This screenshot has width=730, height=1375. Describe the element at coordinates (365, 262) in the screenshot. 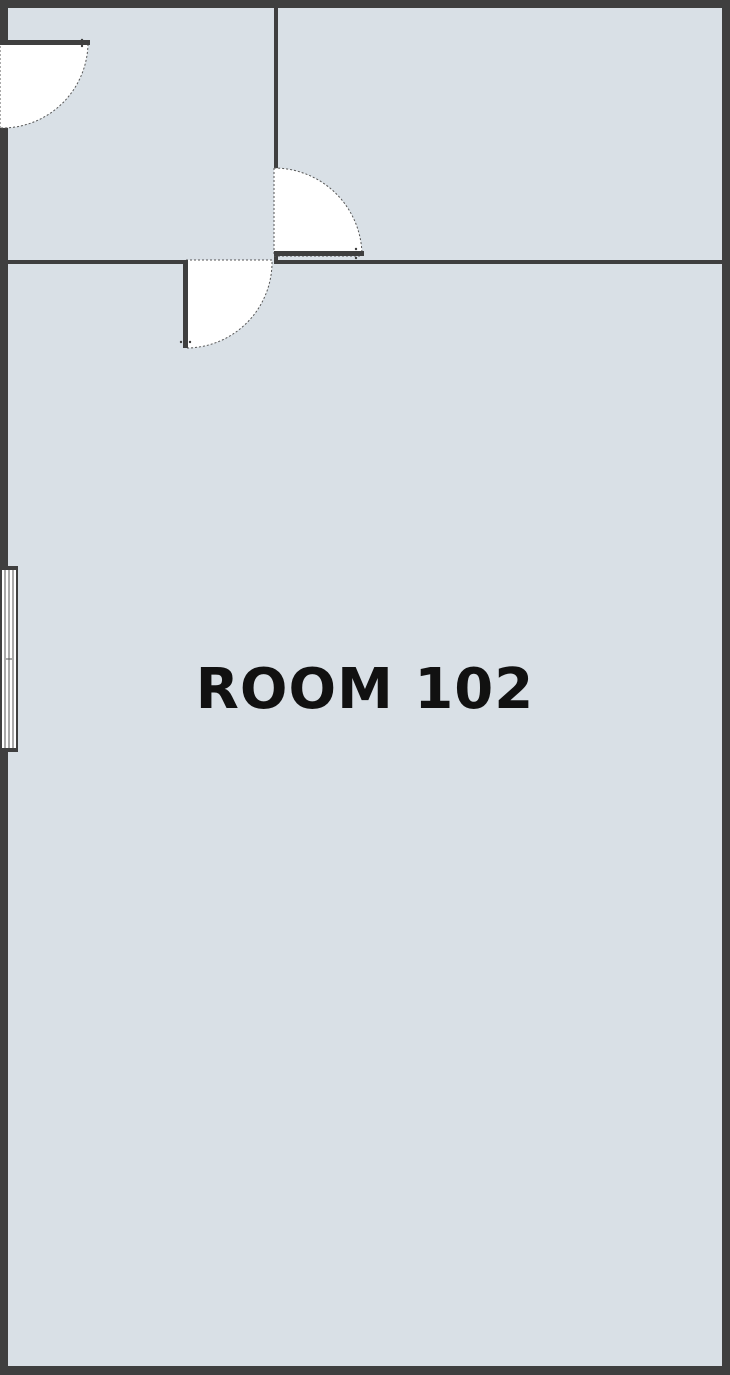

I see `interior-wall-horizontal` at that location.